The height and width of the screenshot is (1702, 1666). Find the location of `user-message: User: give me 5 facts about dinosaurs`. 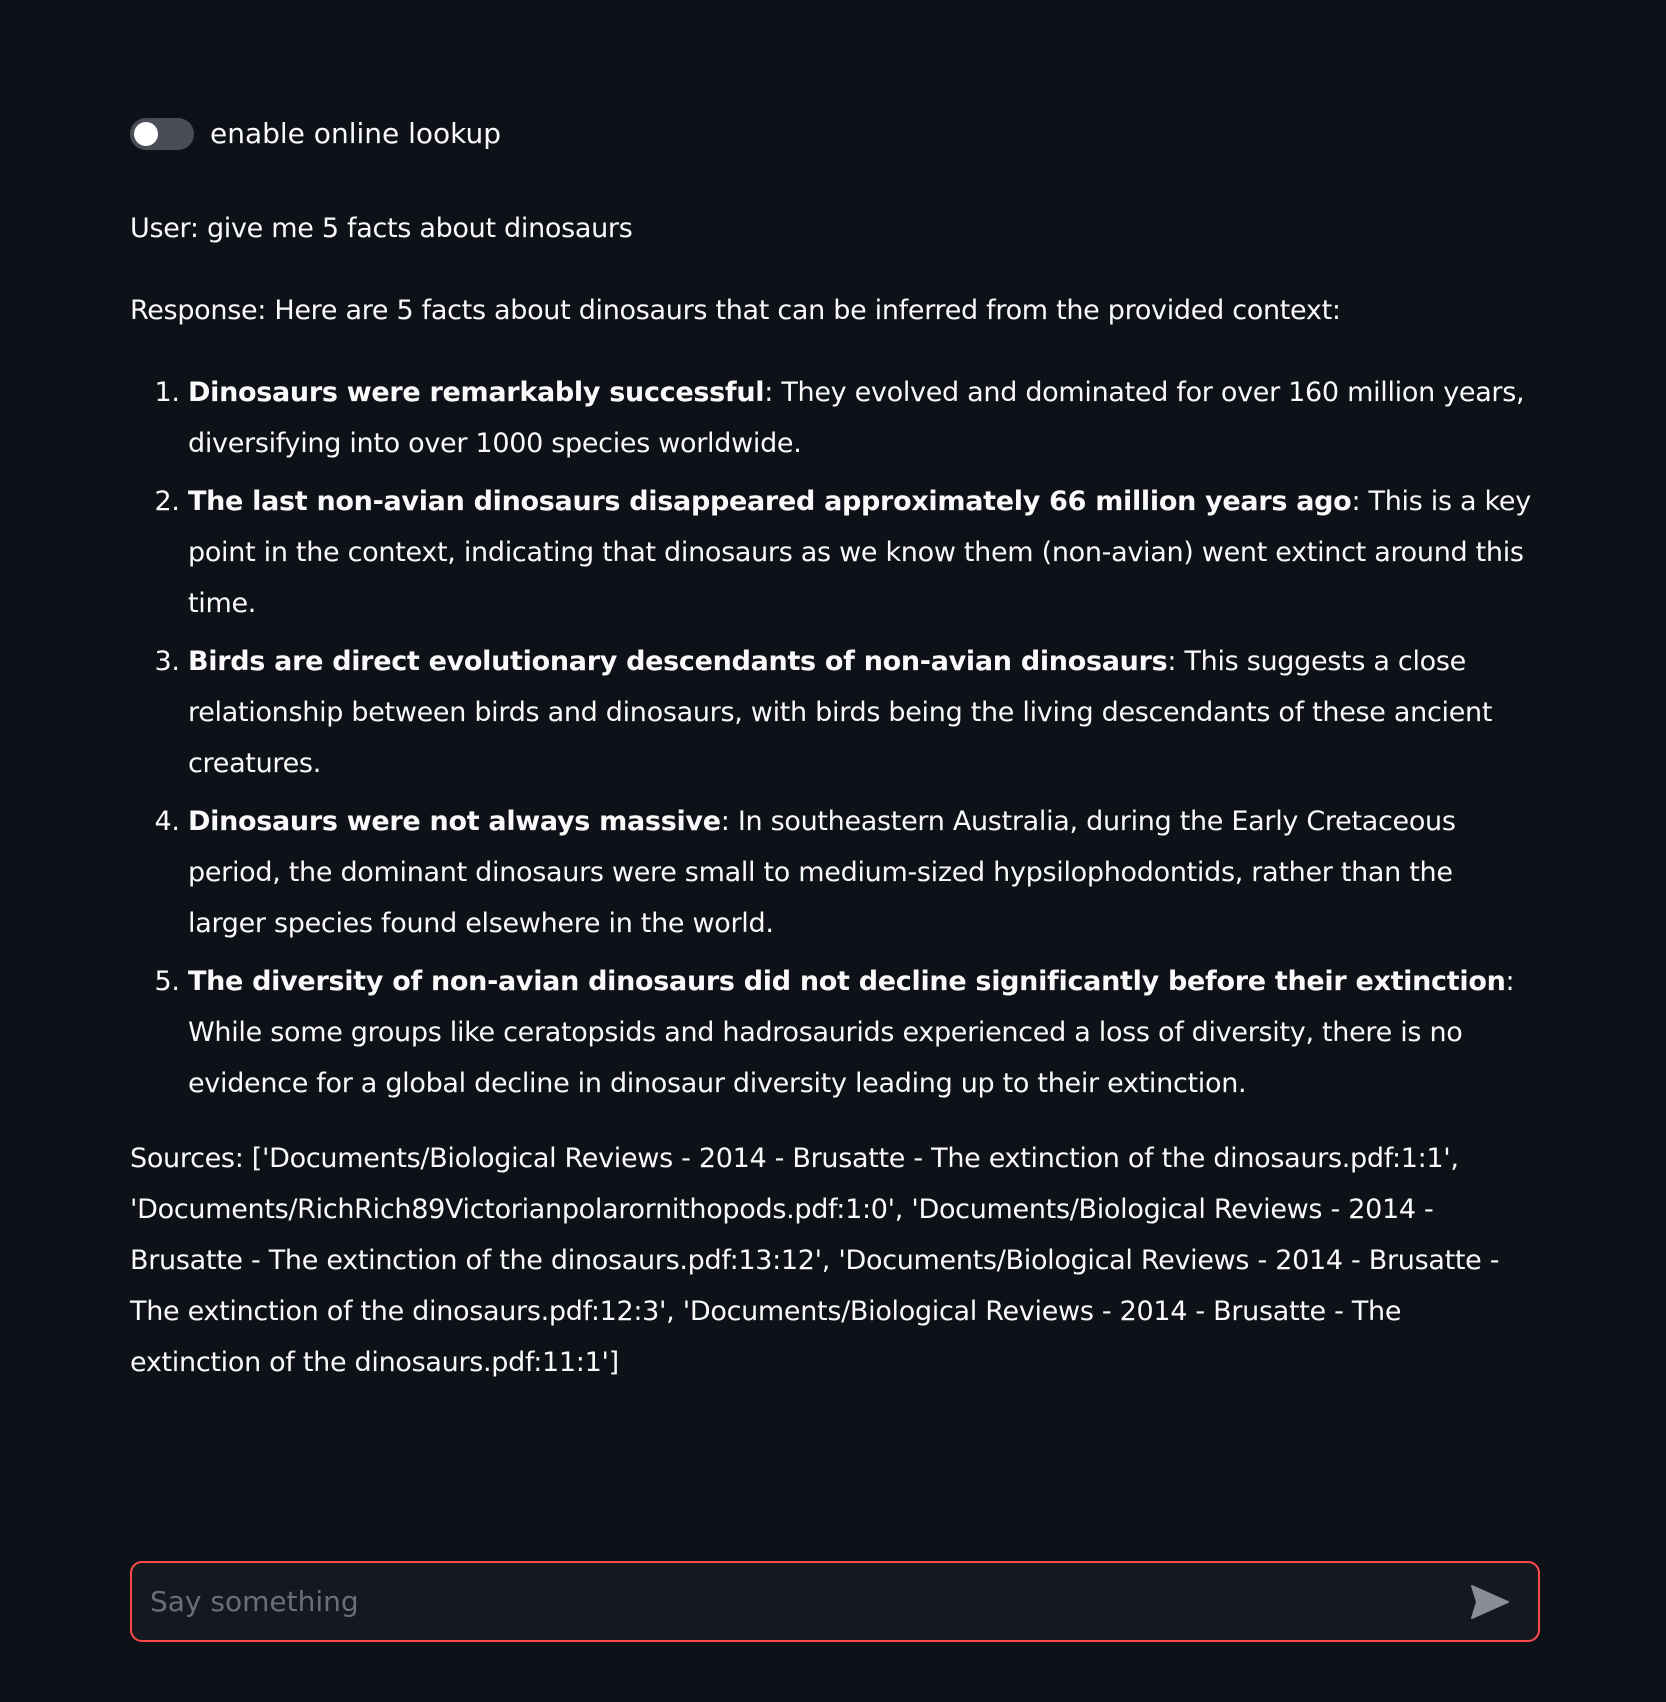

user-message: User: give me 5 facts about dinosaurs is located at coordinates (381, 228).